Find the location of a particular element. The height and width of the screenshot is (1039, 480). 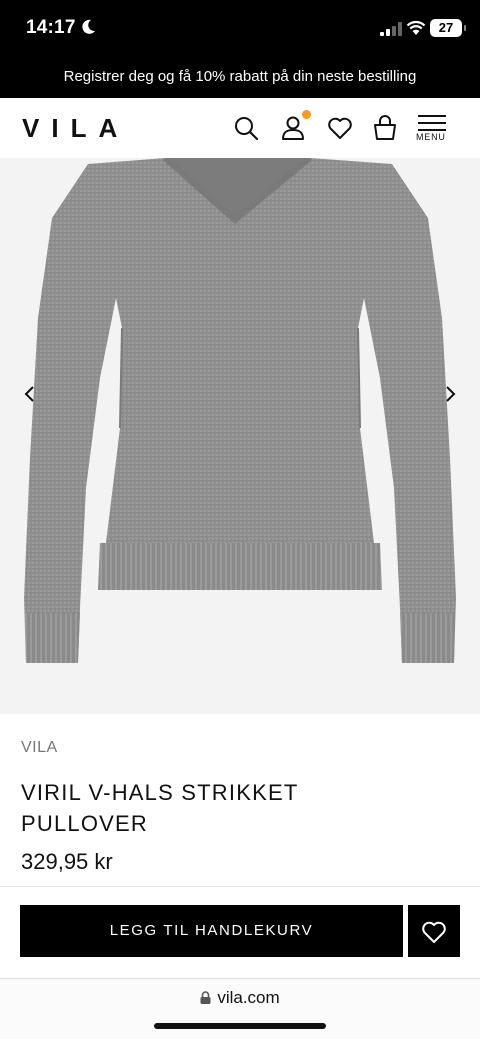

status-time: 14:17 is located at coordinates (51, 27).